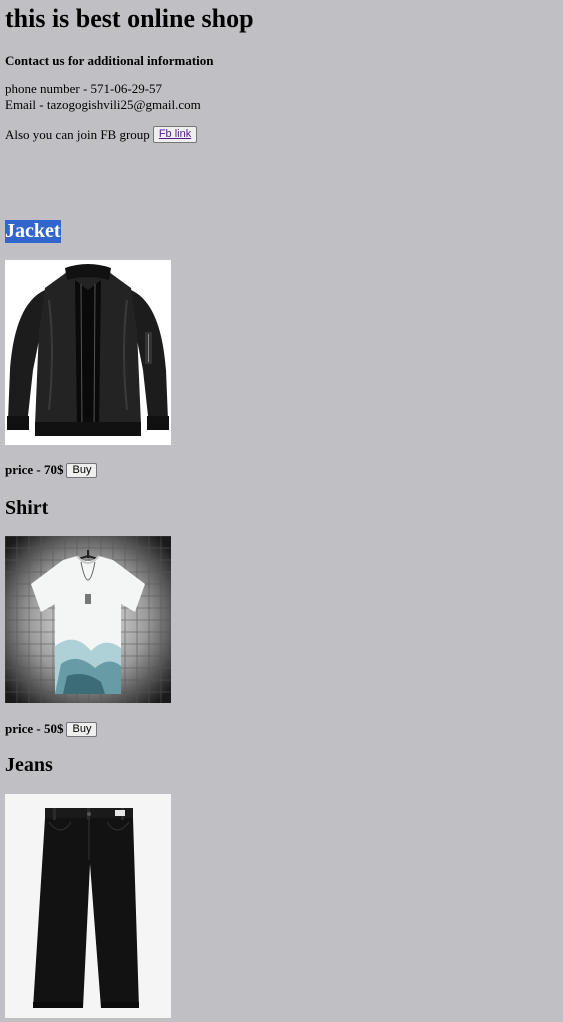 Image resolution: width=563 pixels, height=1022 pixels. What do you see at coordinates (103, 104) in the screenshot?
I see `email-text: Email - tazogogishvili25@gmail.com` at bounding box center [103, 104].